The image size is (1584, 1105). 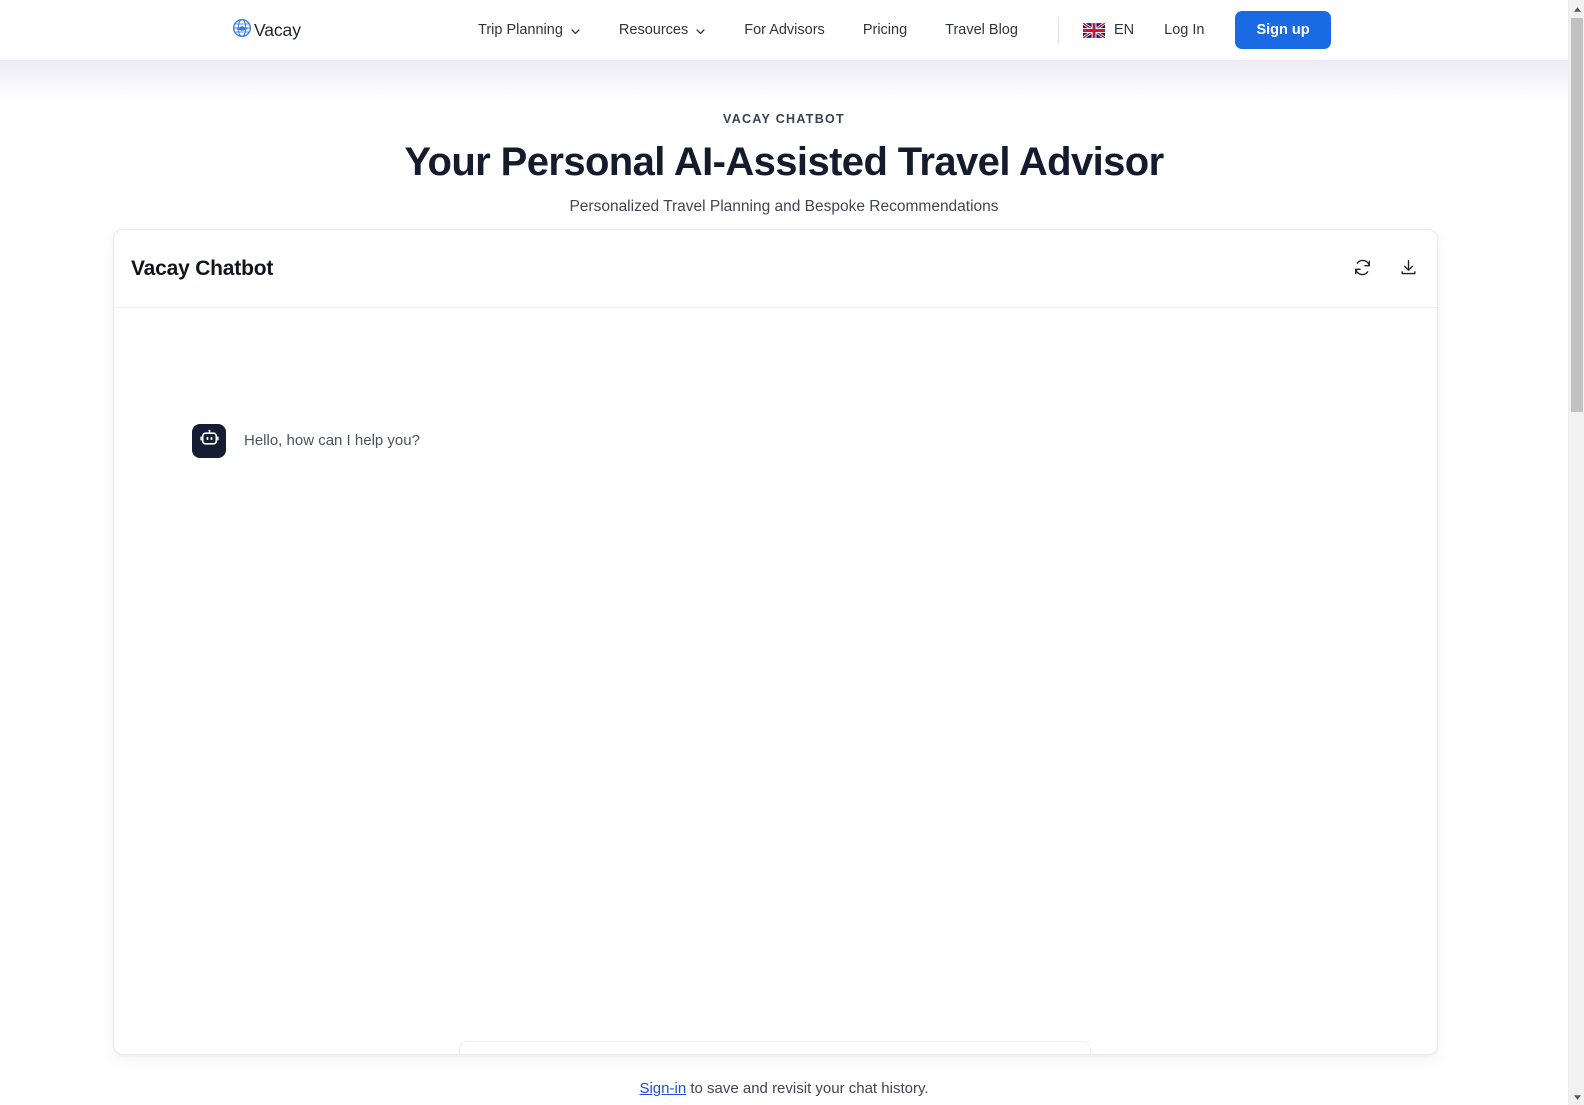 What do you see at coordinates (332, 440) in the screenshot?
I see `chat-message-text: Hello, how can I help you?` at bounding box center [332, 440].